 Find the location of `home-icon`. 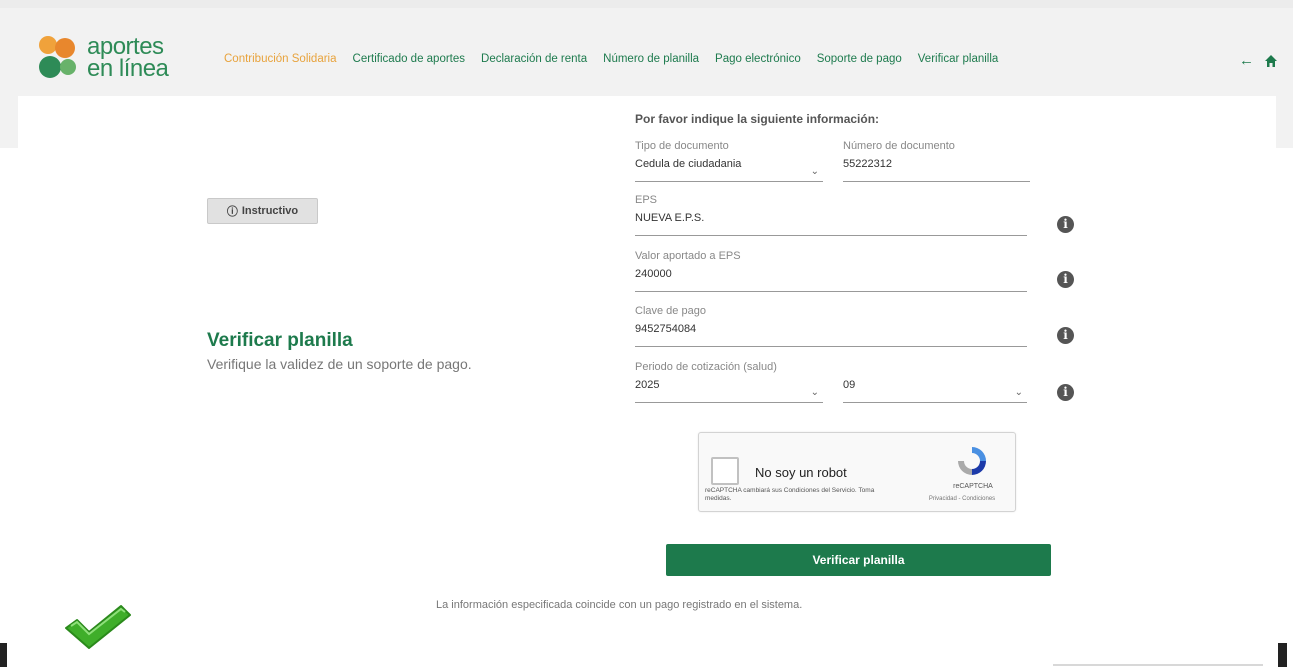

home-icon is located at coordinates (1271, 61).